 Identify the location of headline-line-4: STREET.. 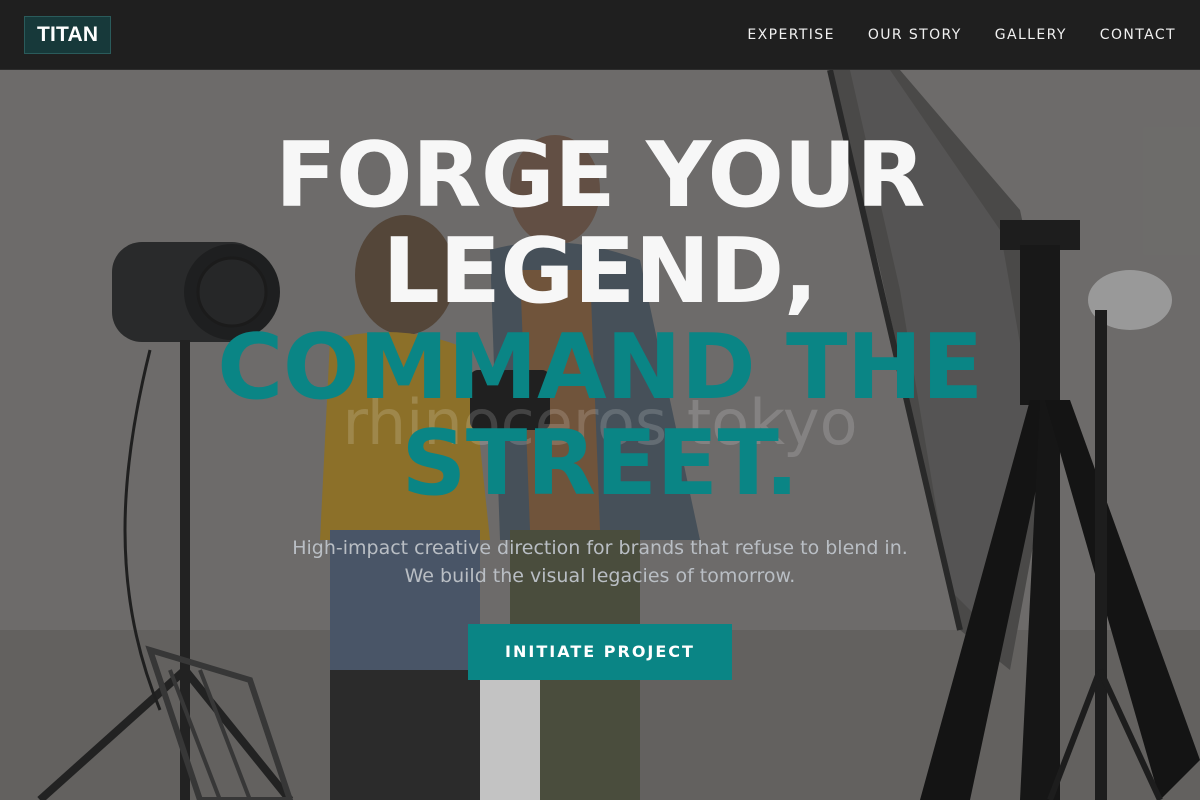
(600, 463).